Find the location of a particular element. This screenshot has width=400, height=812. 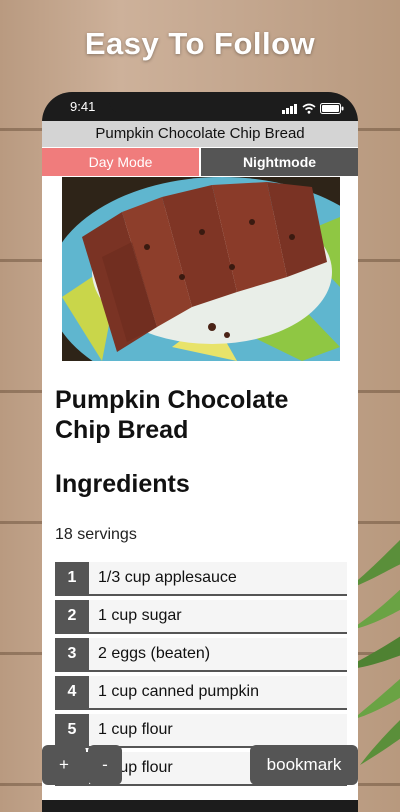

ingredients-heading: Ingredients is located at coordinates (122, 484).